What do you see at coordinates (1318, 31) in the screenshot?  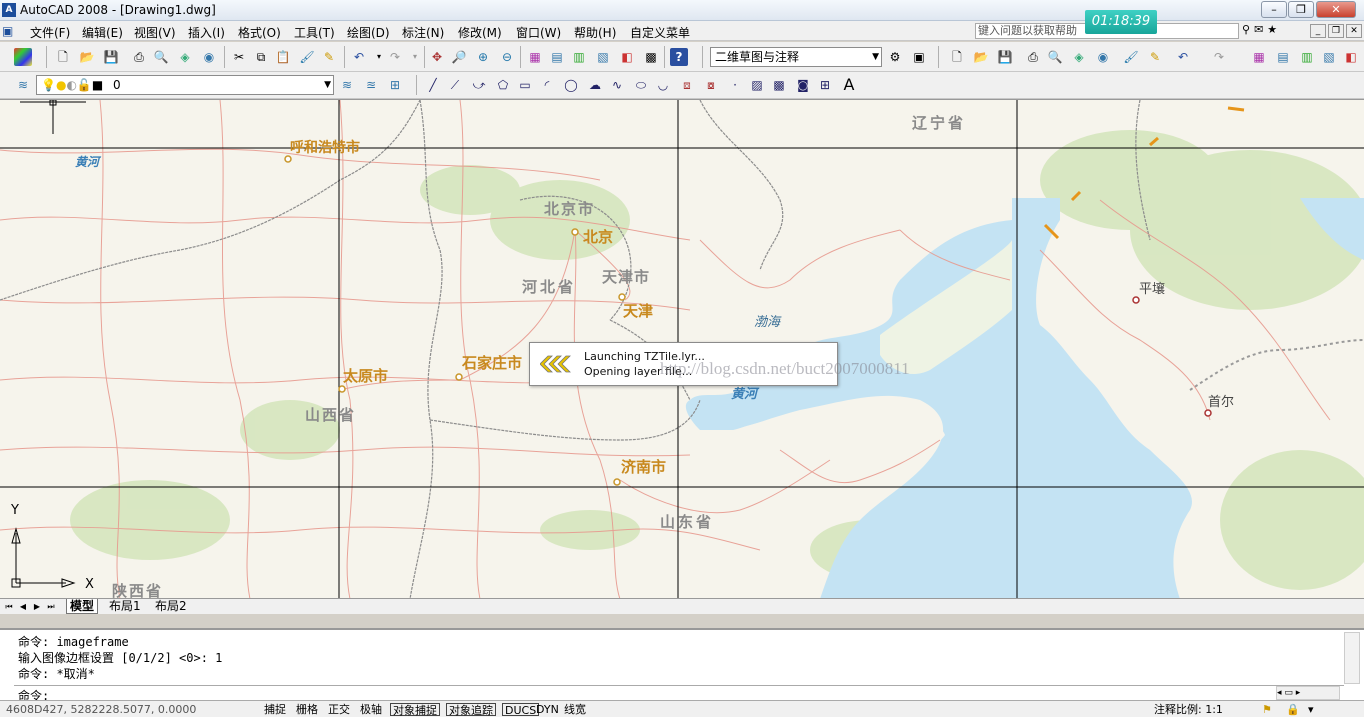 I see `doc-minimize-button: _` at bounding box center [1318, 31].